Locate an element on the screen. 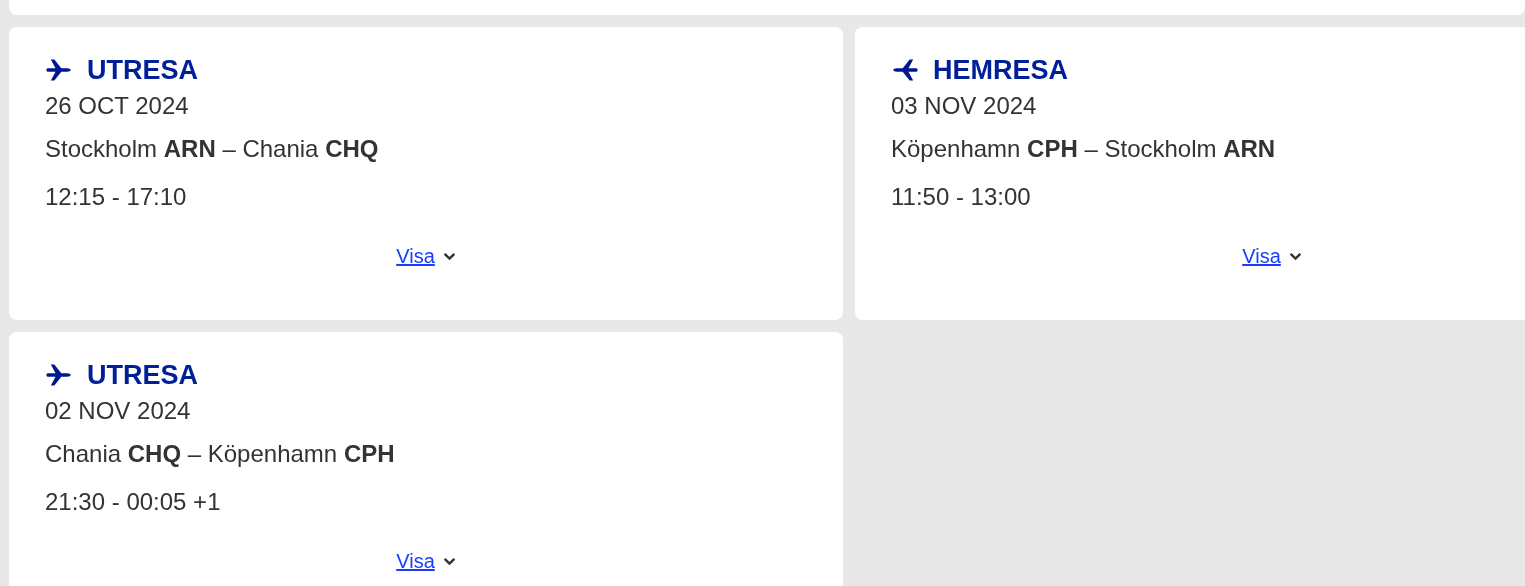 Image resolution: width=1525 pixels, height=586 pixels. flight-time: 12:15 - 17:10 is located at coordinates (116, 197).